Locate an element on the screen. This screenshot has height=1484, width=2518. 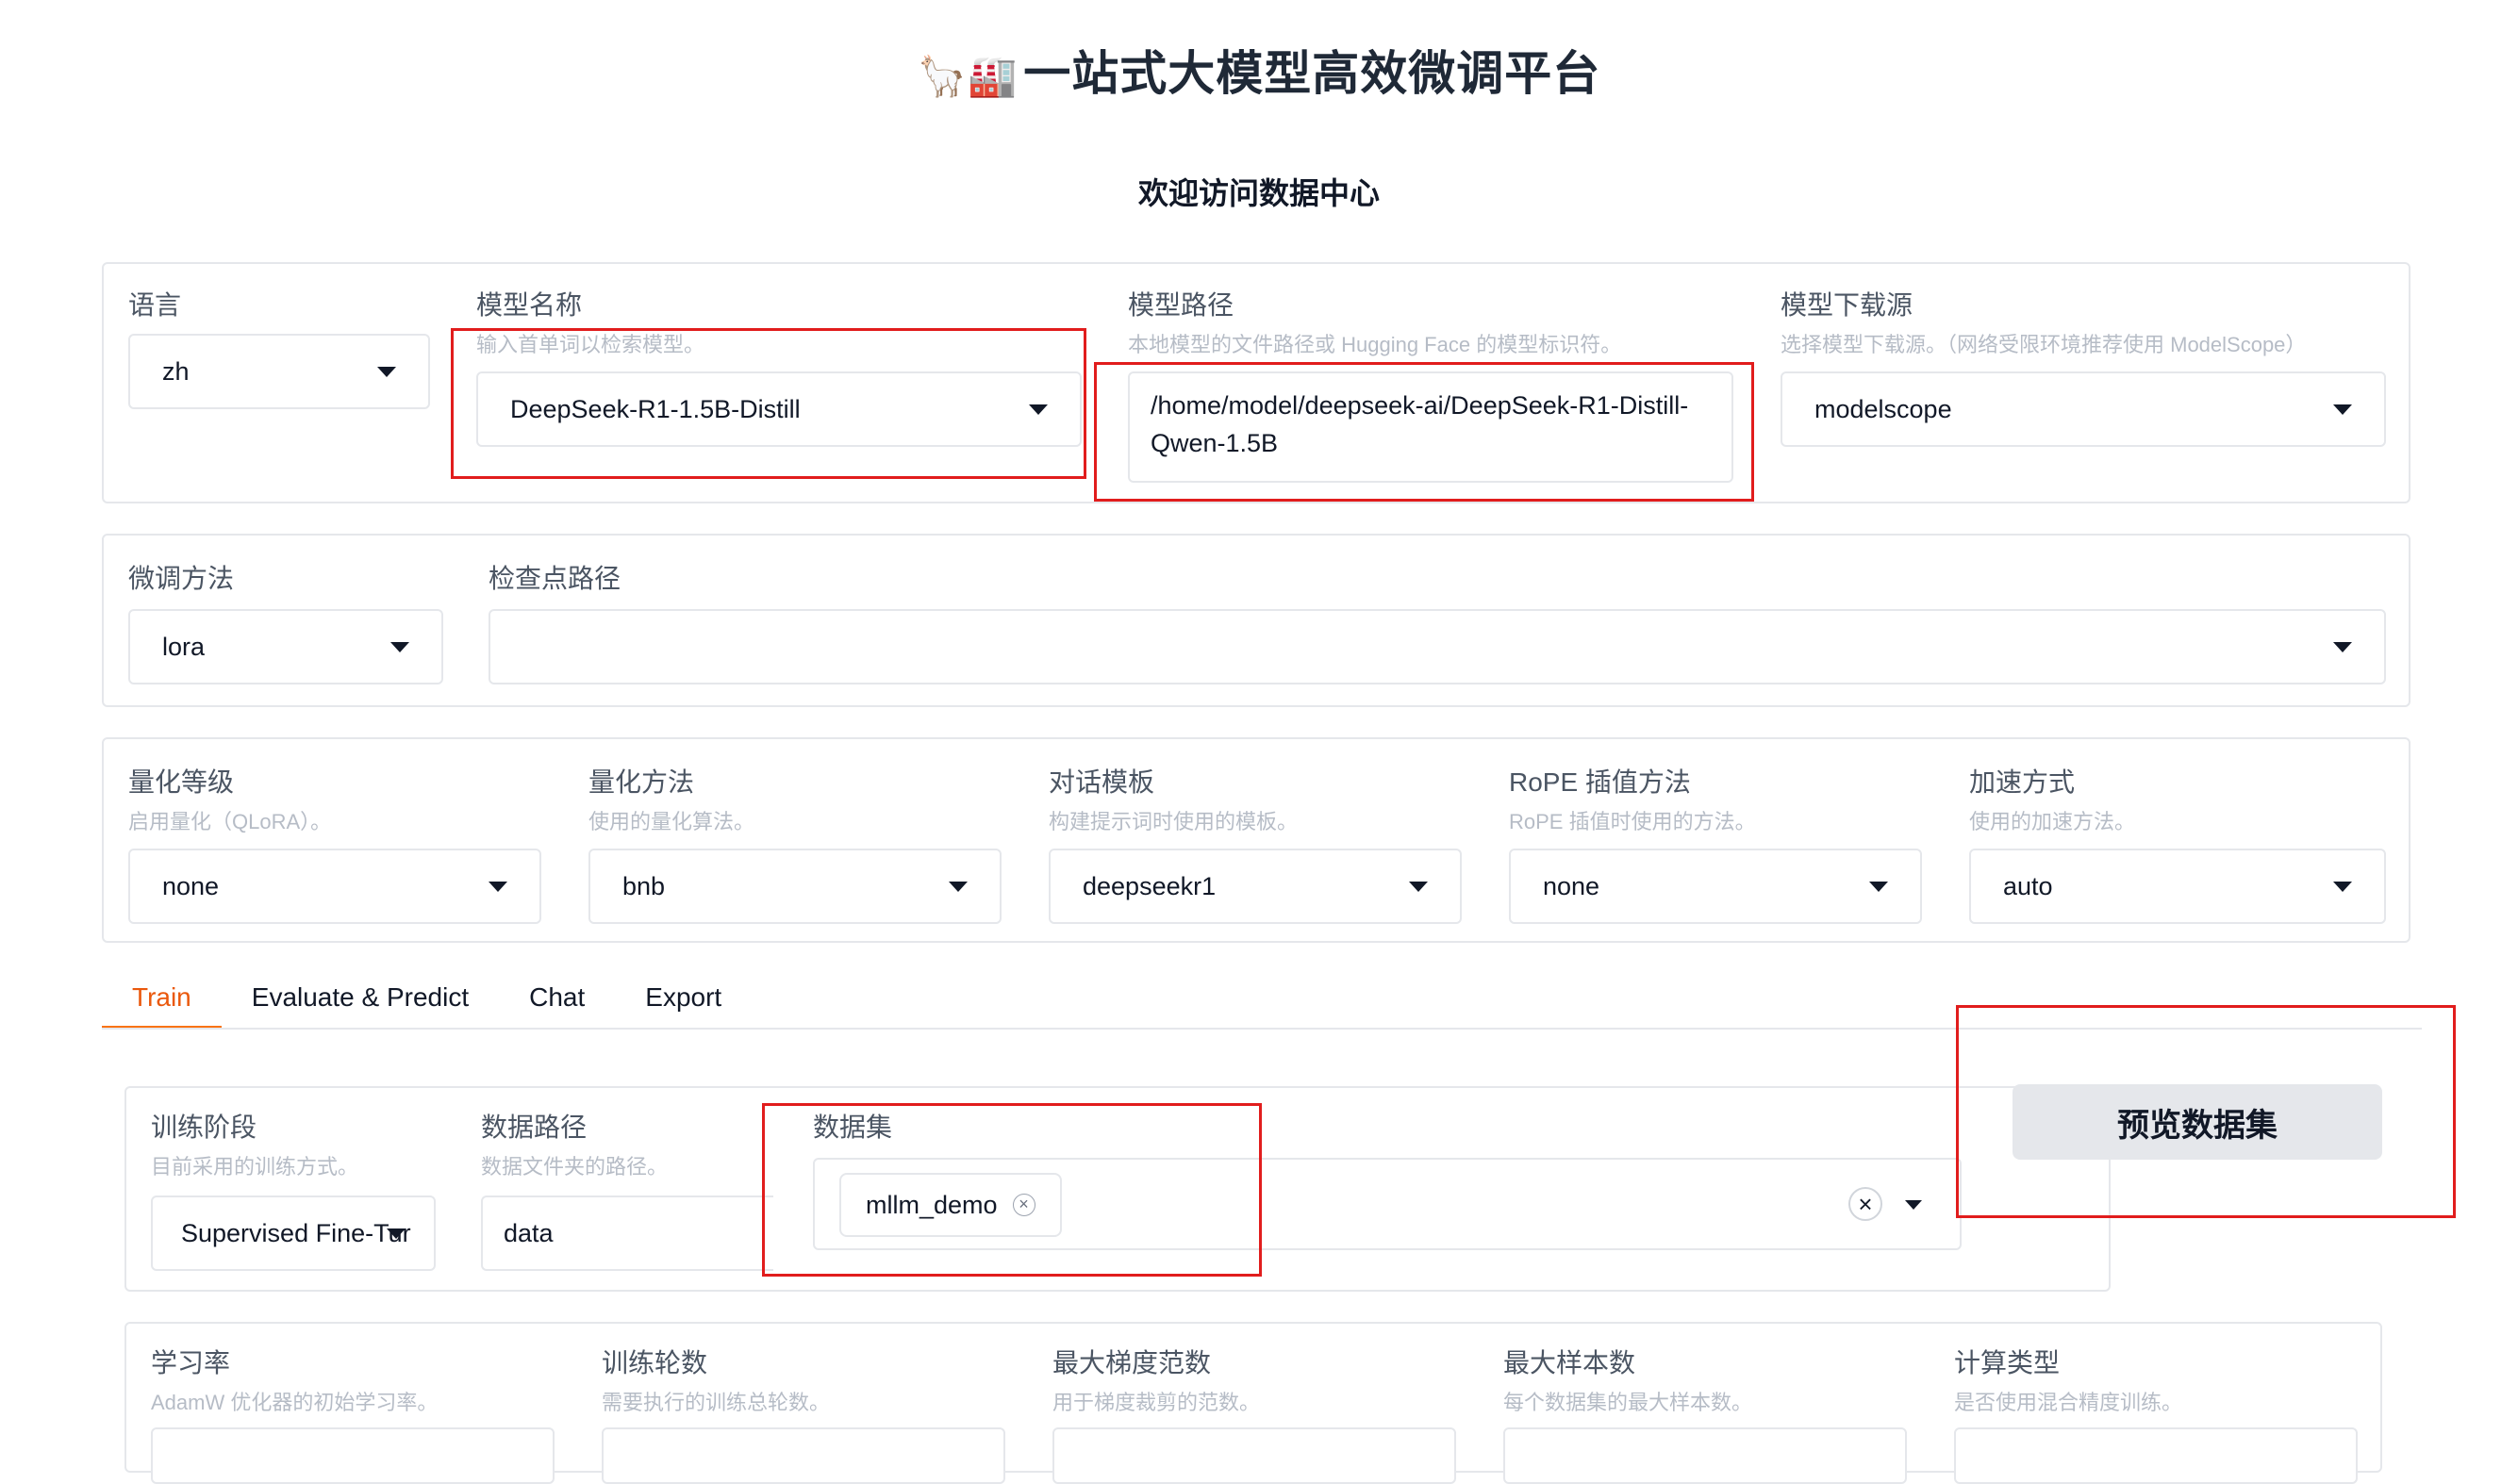
template-value: deepseekr1 is located at coordinates (1150, 886).